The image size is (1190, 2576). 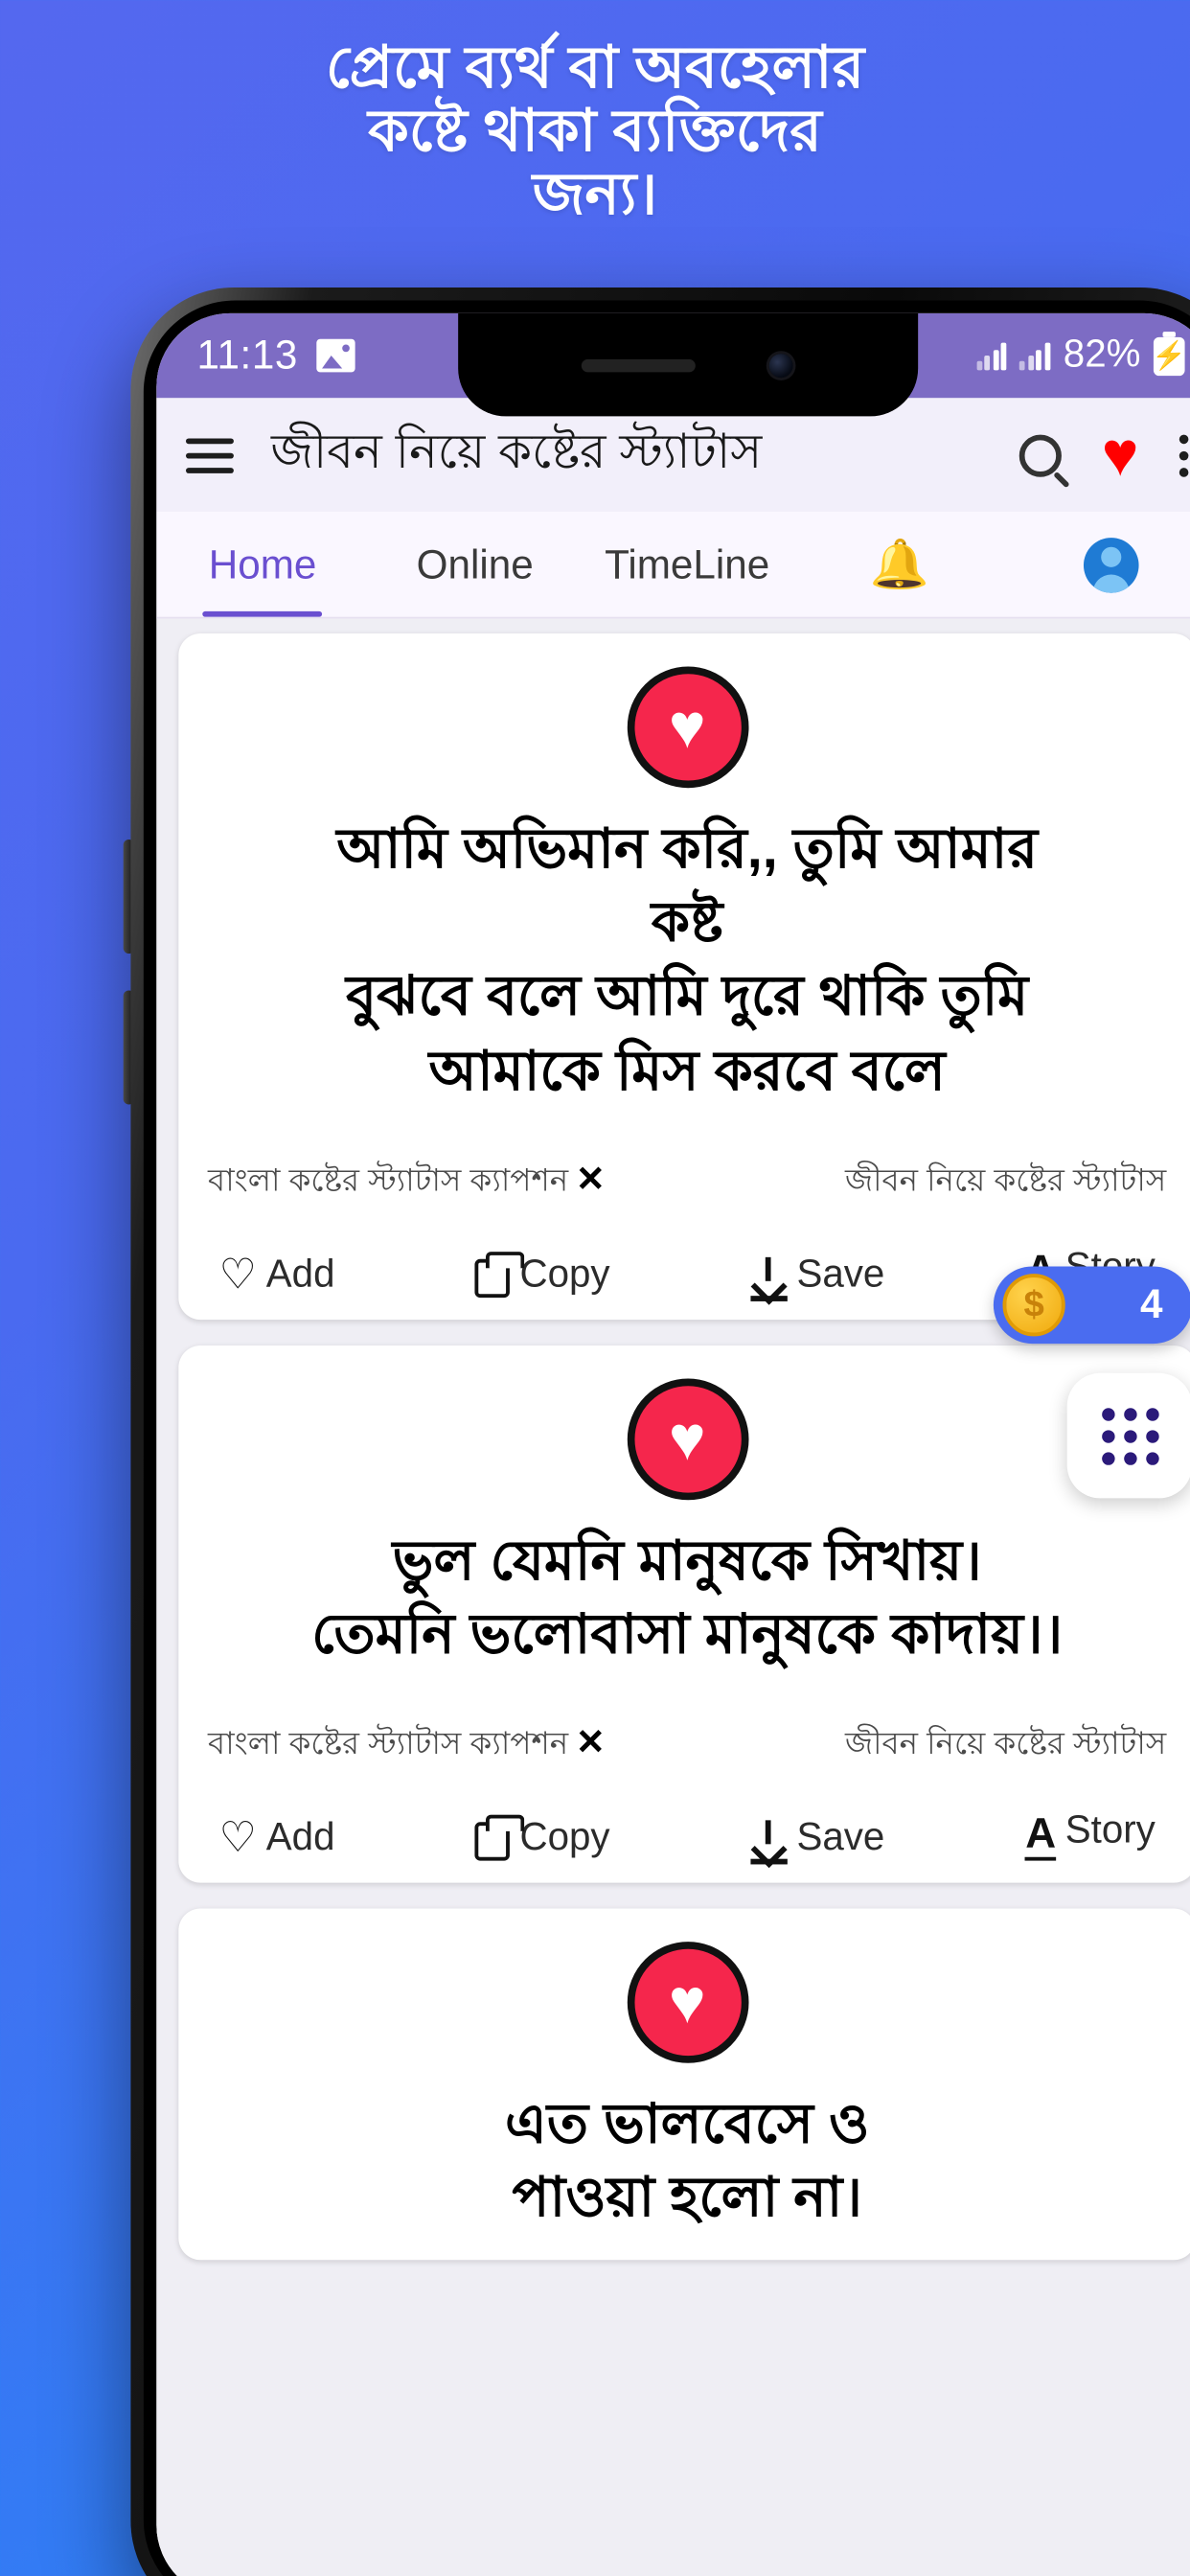 I want to click on tab-home: Home, so click(x=263, y=564).